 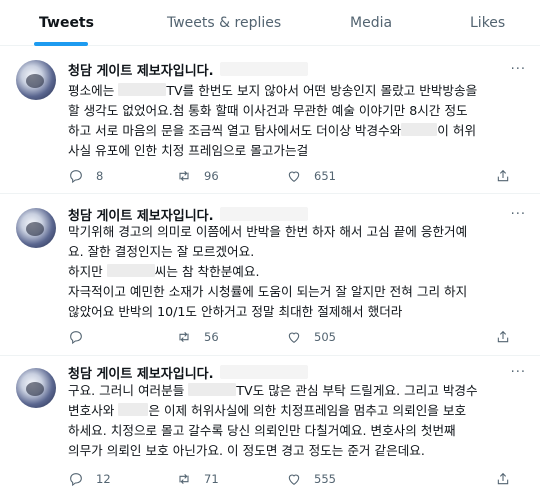 I want to click on profile-tabs: Tweets Tweets & replies Media Likes, so click(x=270, y=23).